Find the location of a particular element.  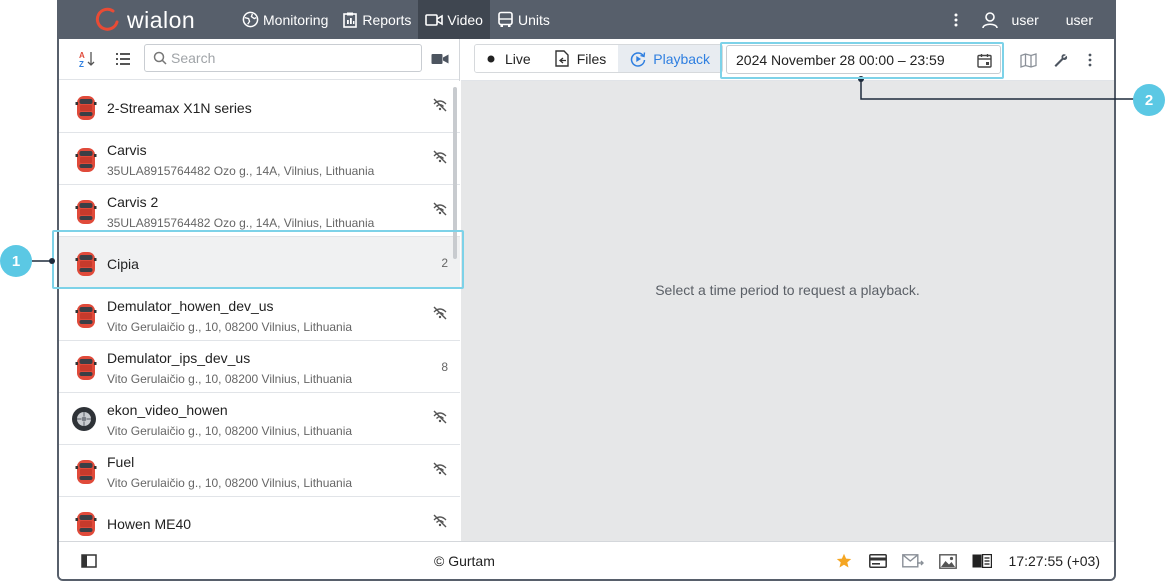

highlight-date-range is located at coordinates (862, 60).